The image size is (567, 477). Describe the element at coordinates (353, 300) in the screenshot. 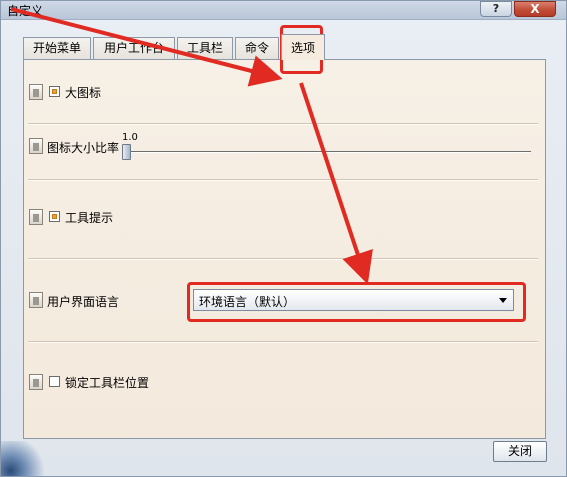

I see `ui-language-select: 环境语言（默认）` at that location.